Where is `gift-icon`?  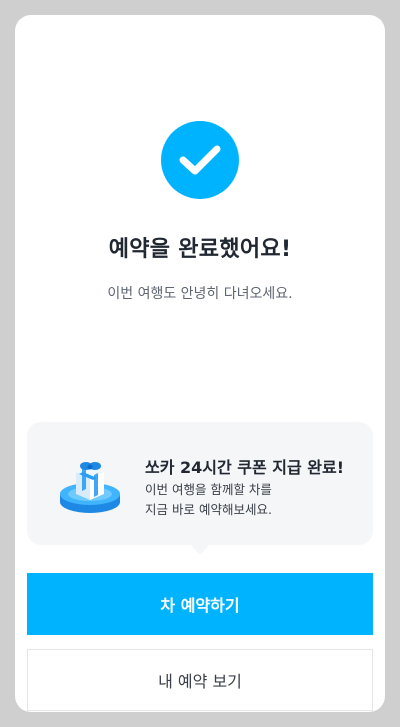
gift-icon is located at coordinates (90, 485).